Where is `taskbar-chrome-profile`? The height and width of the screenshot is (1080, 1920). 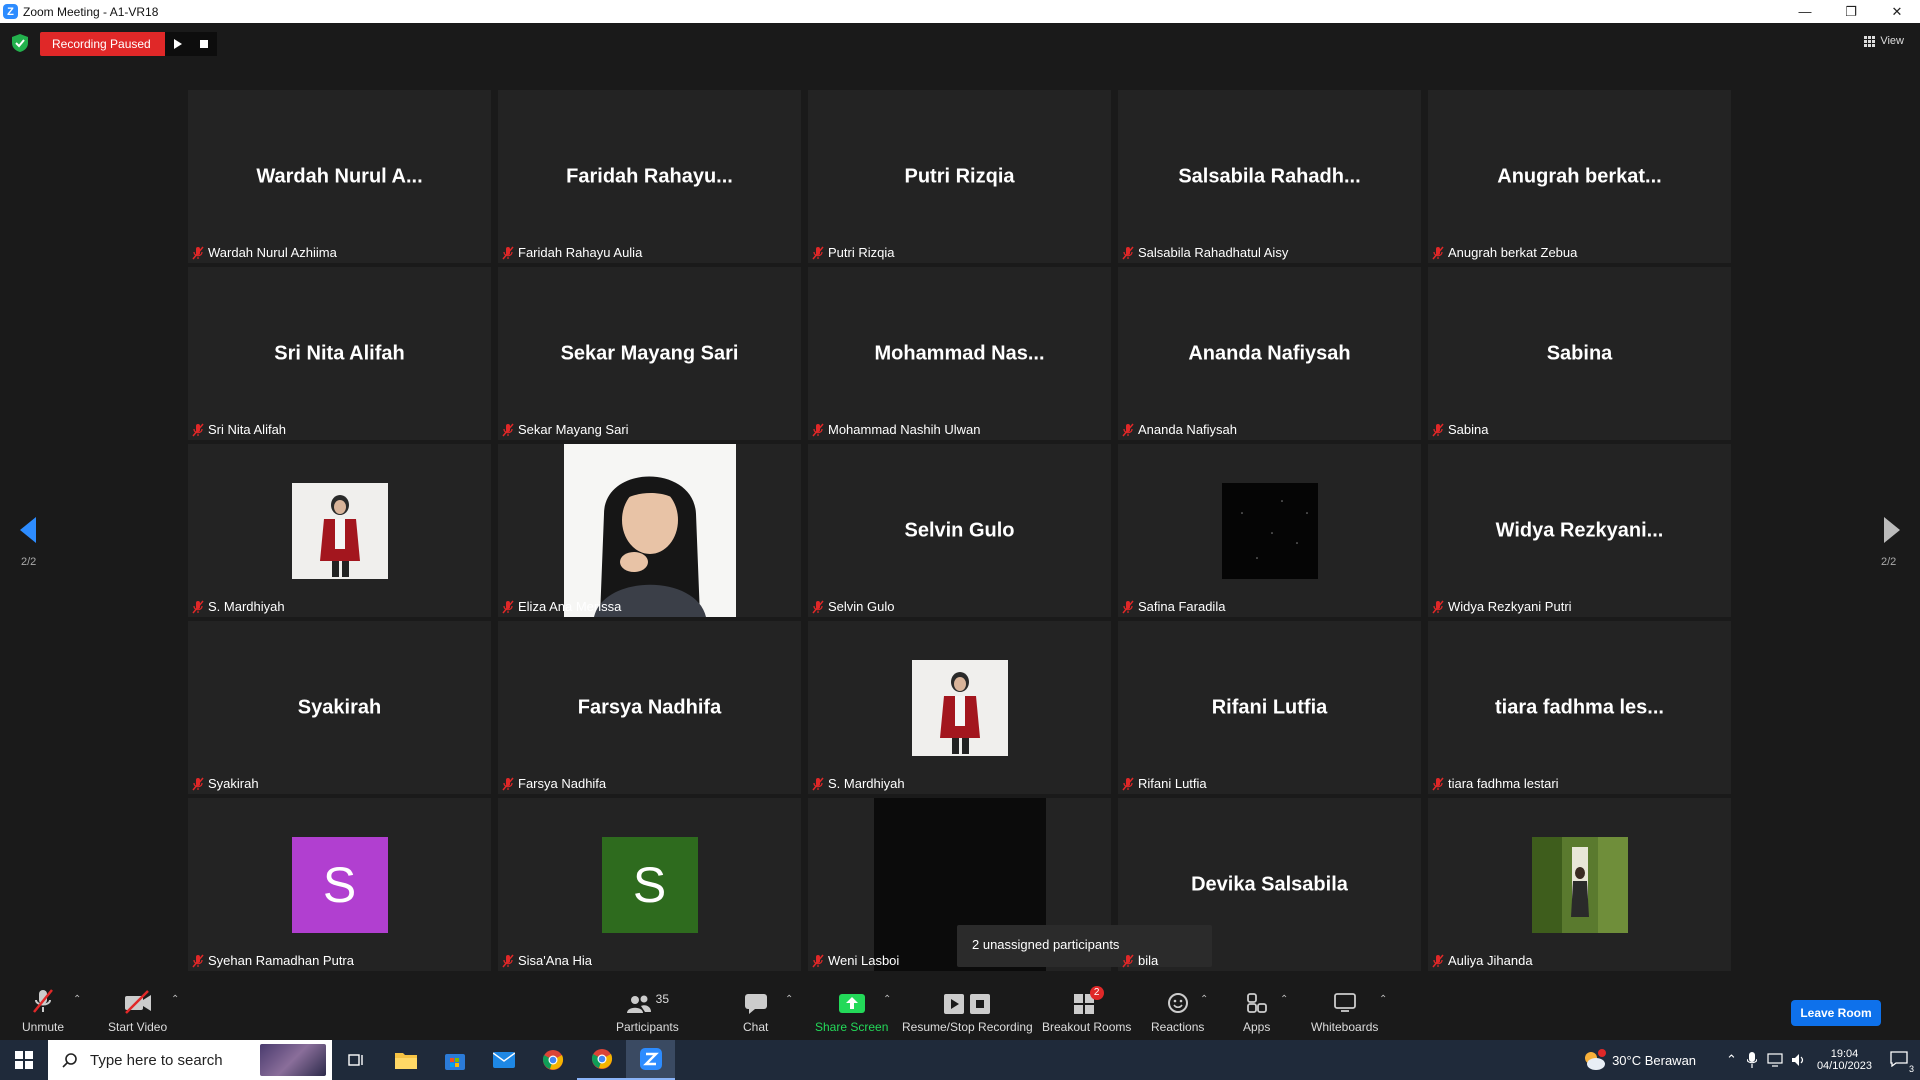 taskbar-chrome-profile is located at coordinates (601, 1060).